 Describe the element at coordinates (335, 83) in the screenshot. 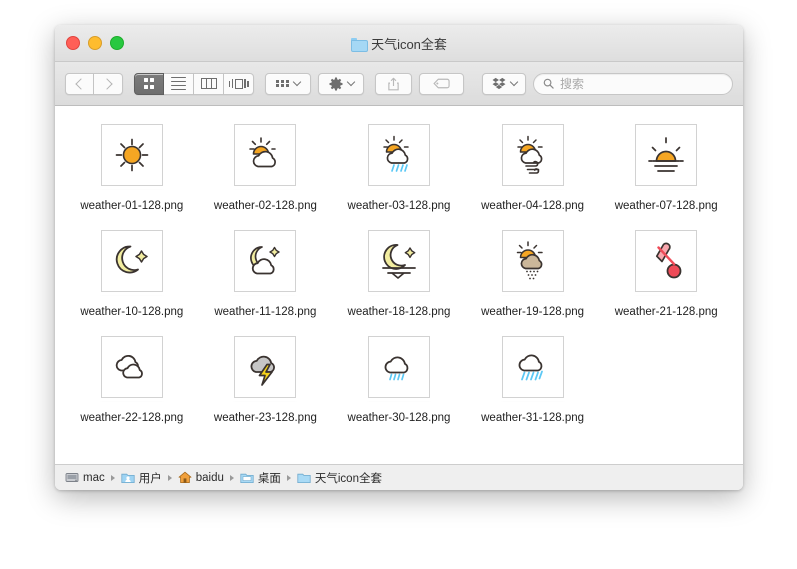

I see `gear-icon` at that location.